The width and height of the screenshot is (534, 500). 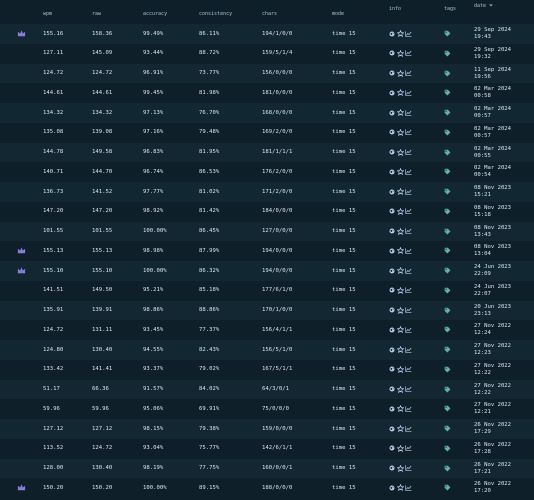 I want to click on header-raw: raw, so click(x=96, y=14).